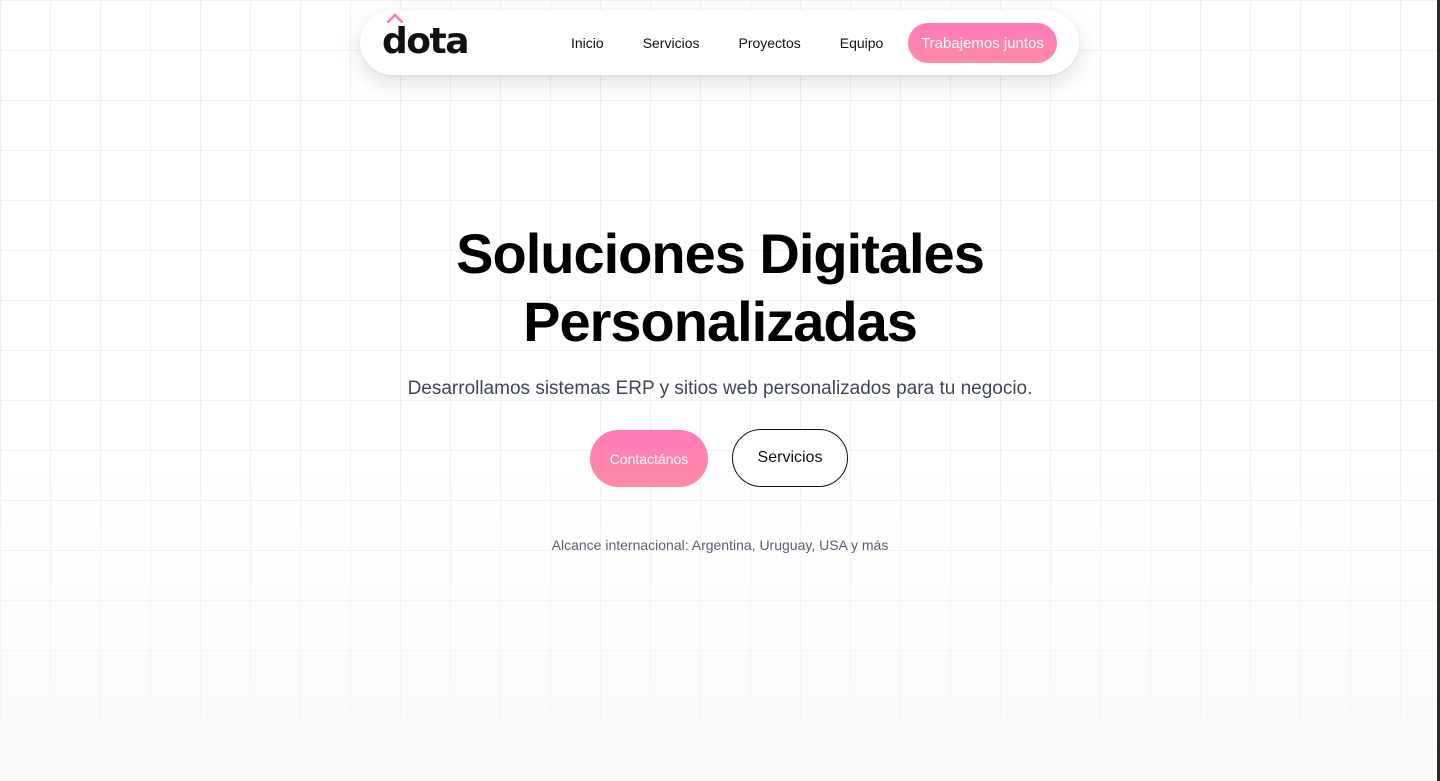  What do you see at coordinates (720, 253) in the screenshot?
I see `hero-title-line-1: Soluciones Digitales` at bounding box center [720, 253].